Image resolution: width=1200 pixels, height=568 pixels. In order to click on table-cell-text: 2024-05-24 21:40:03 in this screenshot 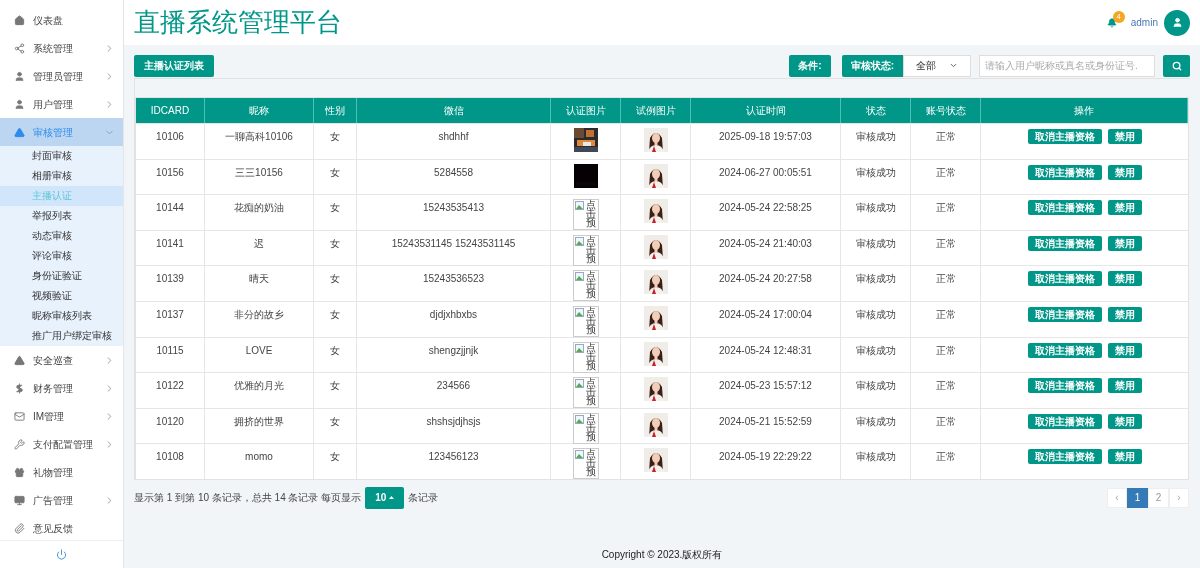, I will do `click(765, 243)`.